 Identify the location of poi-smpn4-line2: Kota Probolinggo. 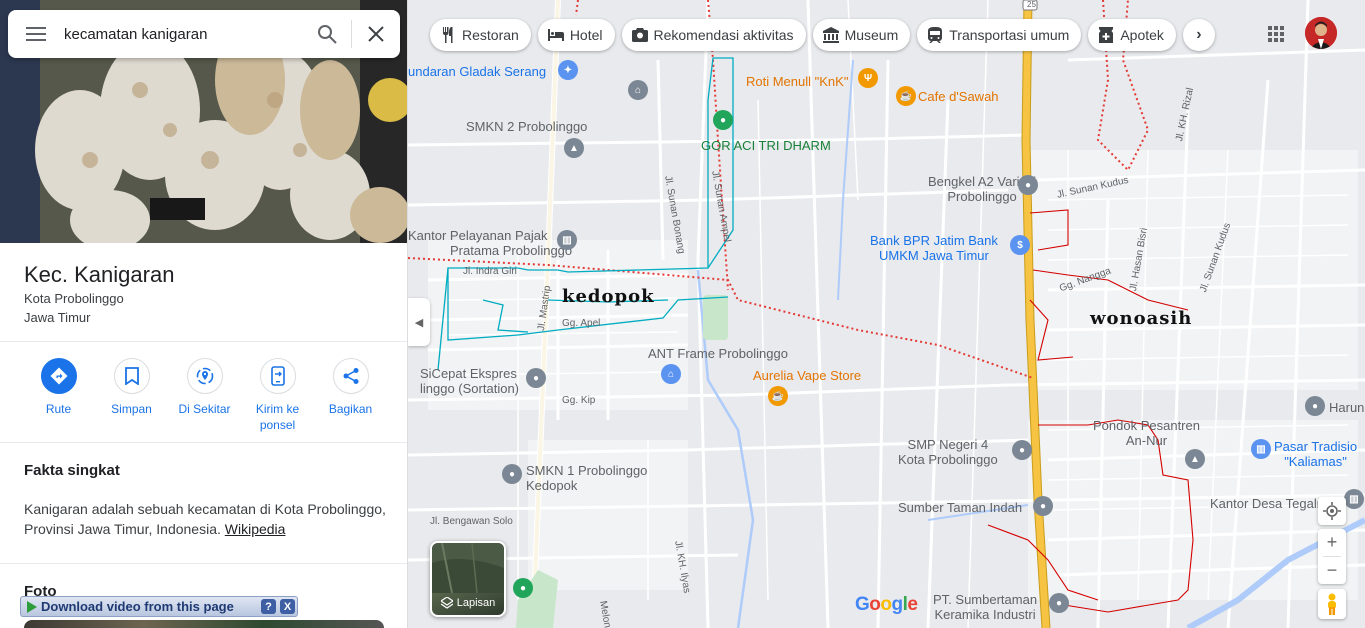
(948, 459).